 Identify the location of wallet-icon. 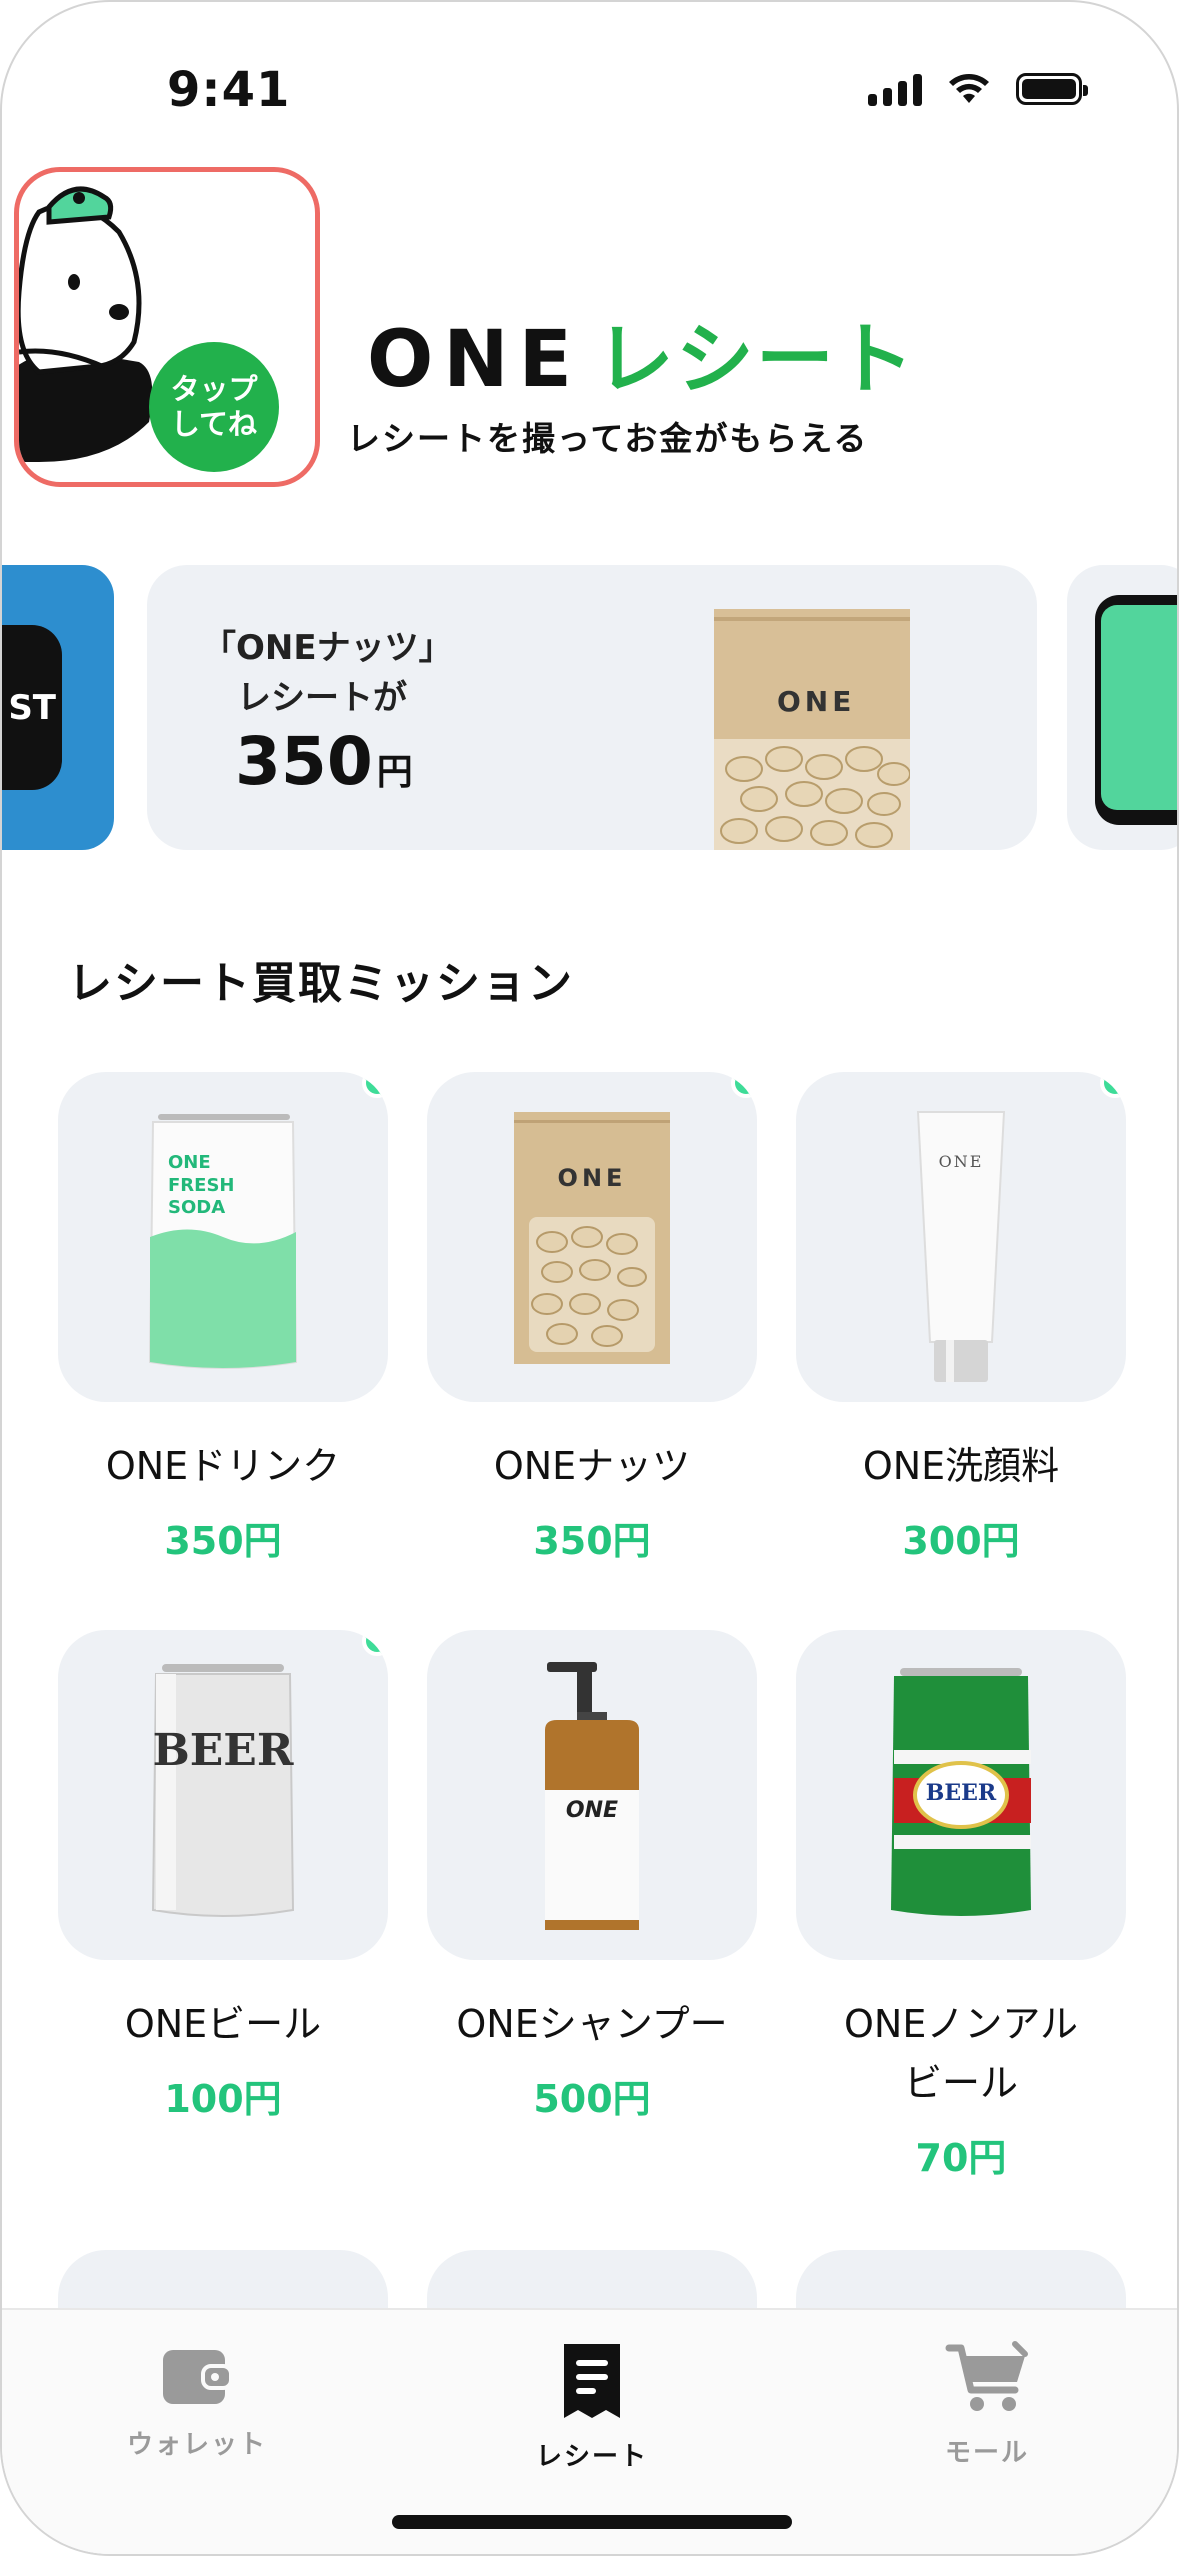
(198, 2377).